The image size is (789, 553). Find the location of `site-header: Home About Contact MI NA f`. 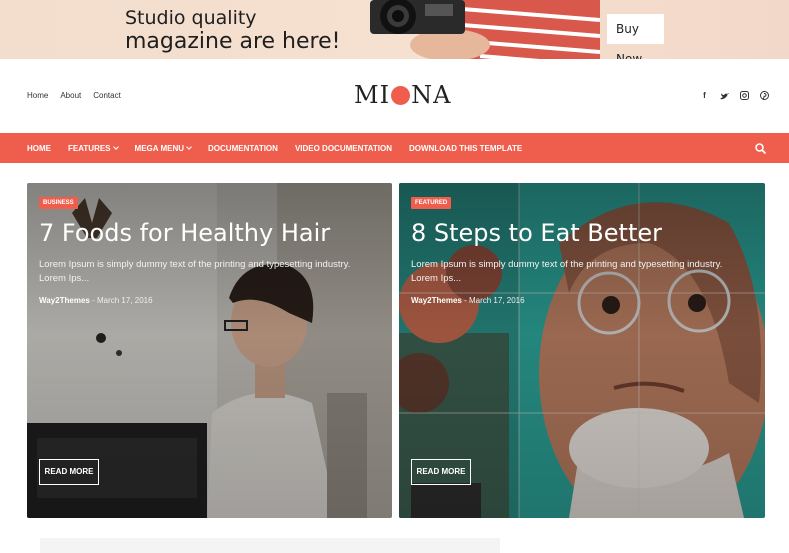

site-header: Home About Contact MI NA f is located at coordinates (394, 96).